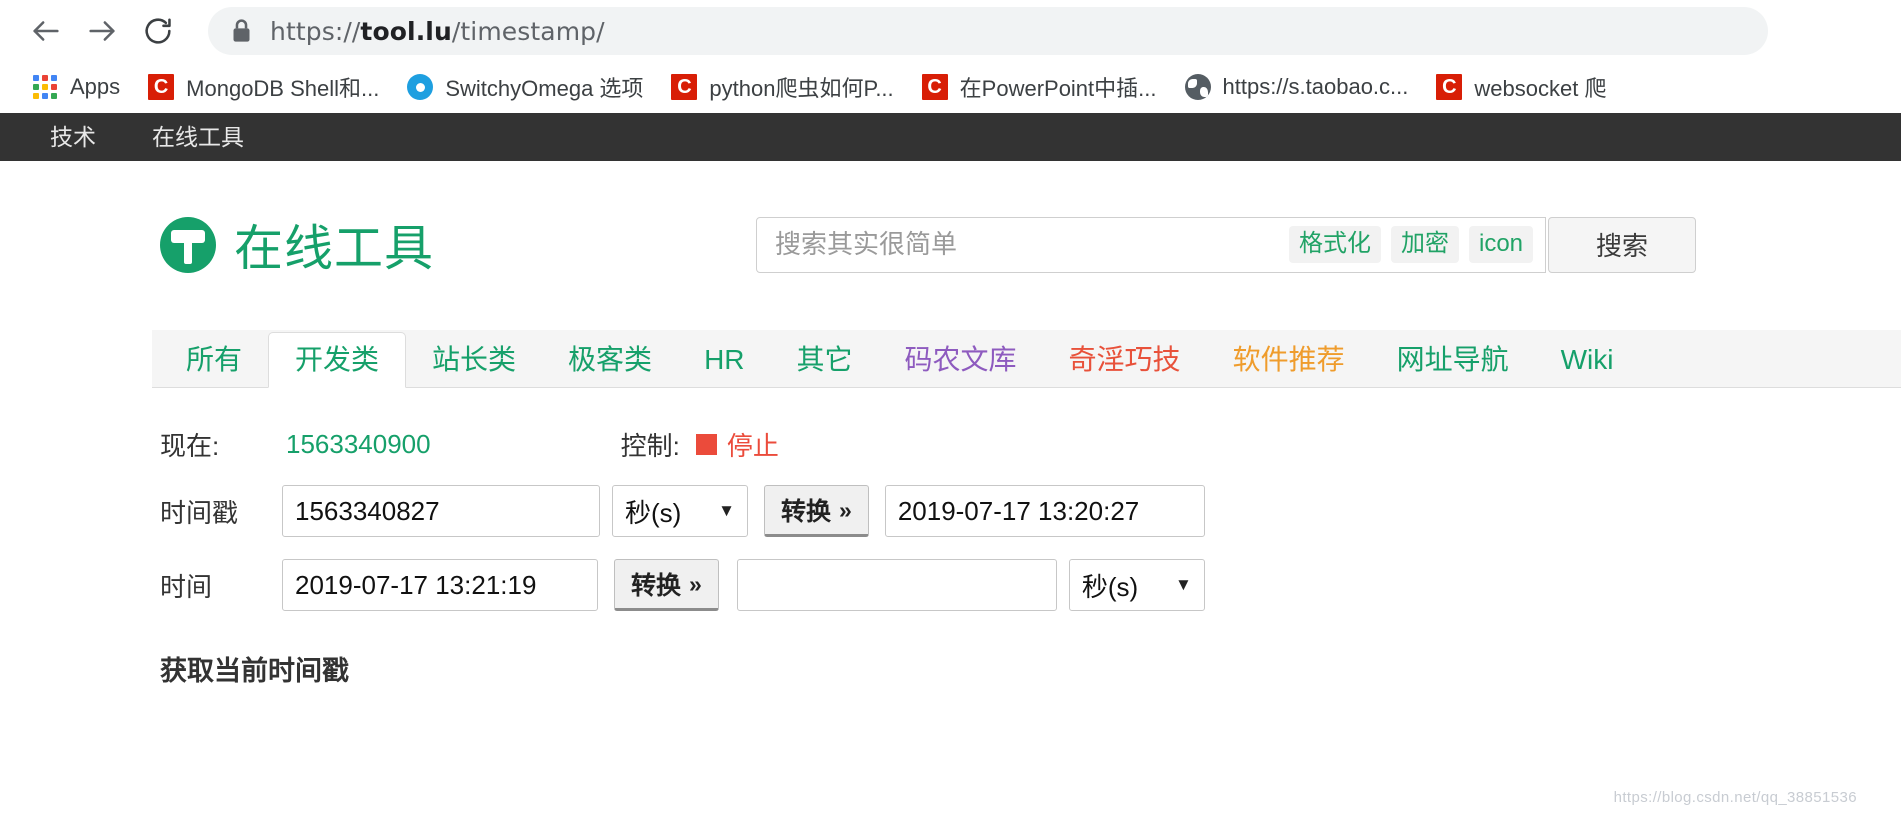  I want to click on timestamp-result-input, so click(1044, 511).